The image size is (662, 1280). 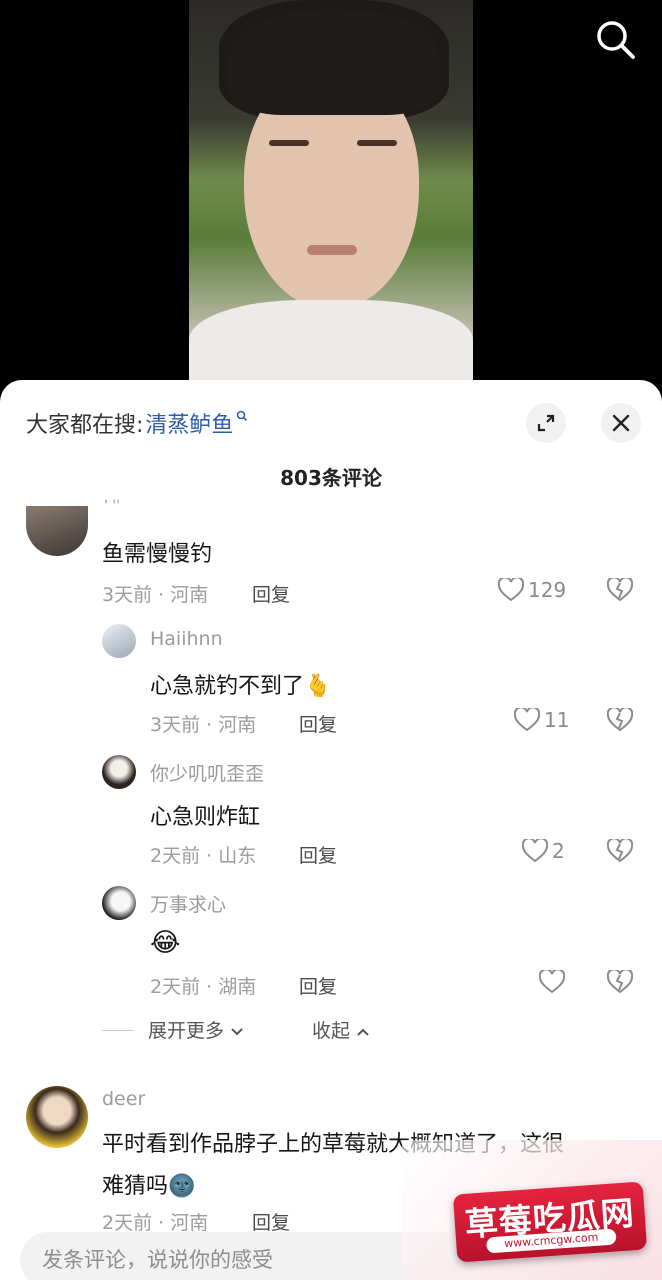 I want to click on comment-input, so click(x=232, y=1260).